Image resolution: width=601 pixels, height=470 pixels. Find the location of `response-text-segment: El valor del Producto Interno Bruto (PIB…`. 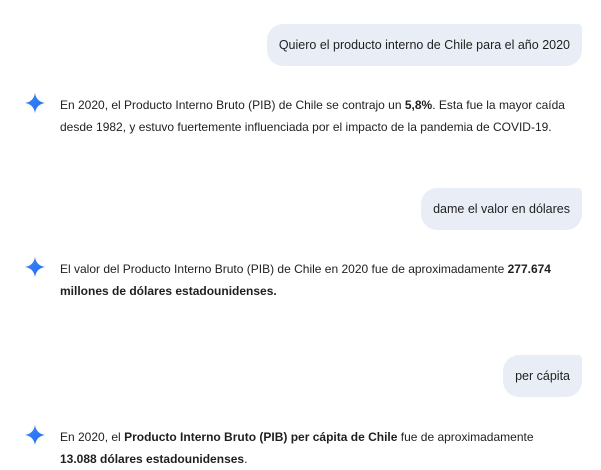

response-text-segment: El valor del Producto Interno Bruto (PIB… is located at coordinates (284, 269).